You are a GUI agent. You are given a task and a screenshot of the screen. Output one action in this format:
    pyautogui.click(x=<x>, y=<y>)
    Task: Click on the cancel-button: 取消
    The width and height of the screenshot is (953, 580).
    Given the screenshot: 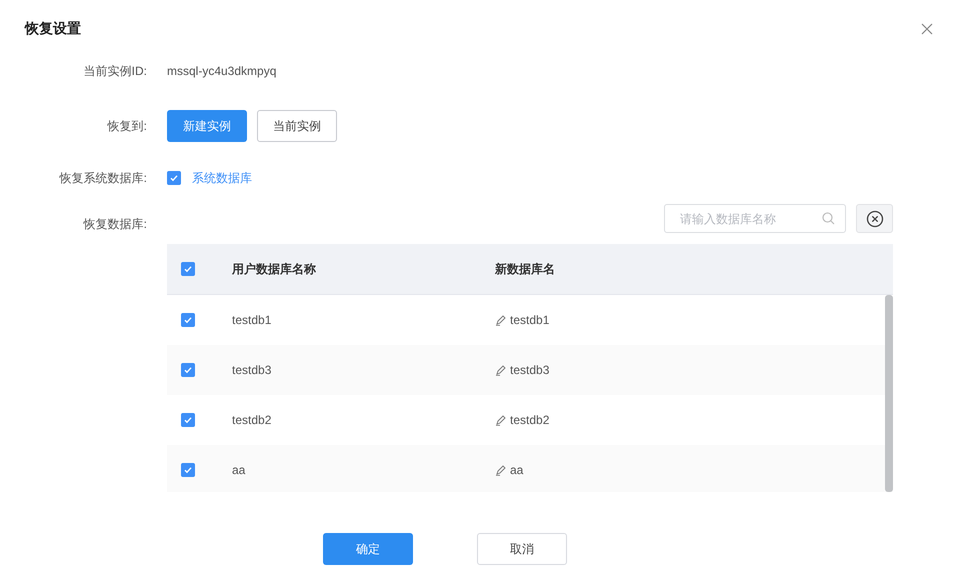 What is the action you would take?
    pyautogui.click(x=522, y=549)
    